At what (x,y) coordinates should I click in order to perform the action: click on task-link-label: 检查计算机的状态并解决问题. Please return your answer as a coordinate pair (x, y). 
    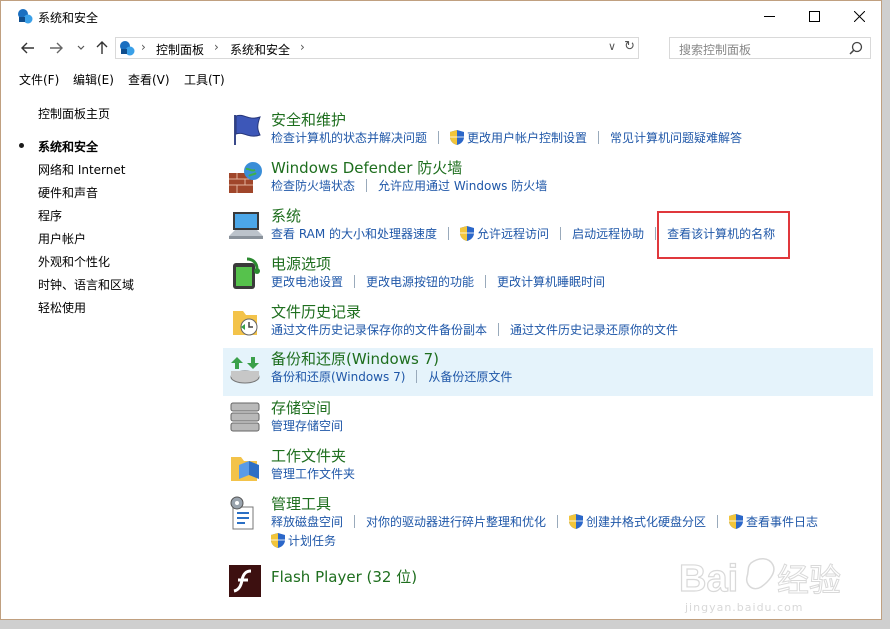
    Looking at the image, I should click on (349, 138).